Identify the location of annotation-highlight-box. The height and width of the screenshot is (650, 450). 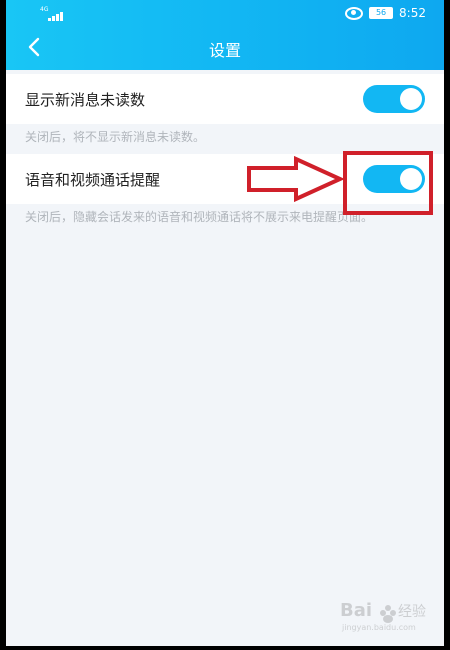
(388, 183).